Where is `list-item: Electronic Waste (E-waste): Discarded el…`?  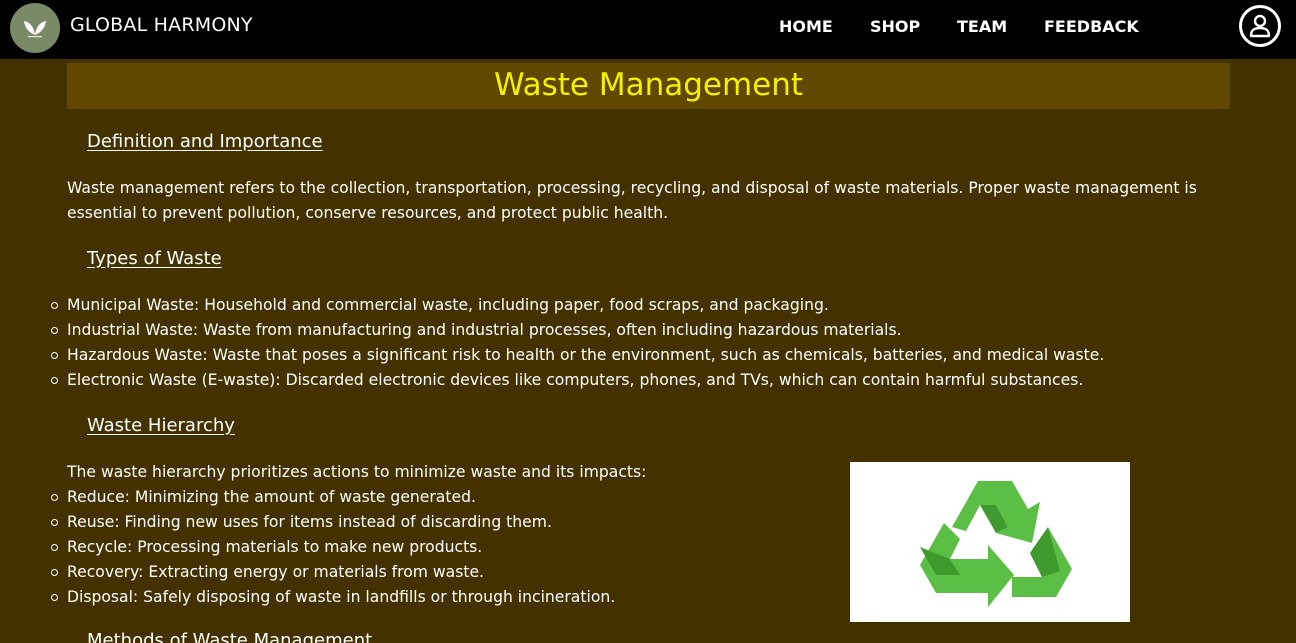 list-item: Electronic Waste (E-waste): Discarded el… is located at coordinates (577, 380).